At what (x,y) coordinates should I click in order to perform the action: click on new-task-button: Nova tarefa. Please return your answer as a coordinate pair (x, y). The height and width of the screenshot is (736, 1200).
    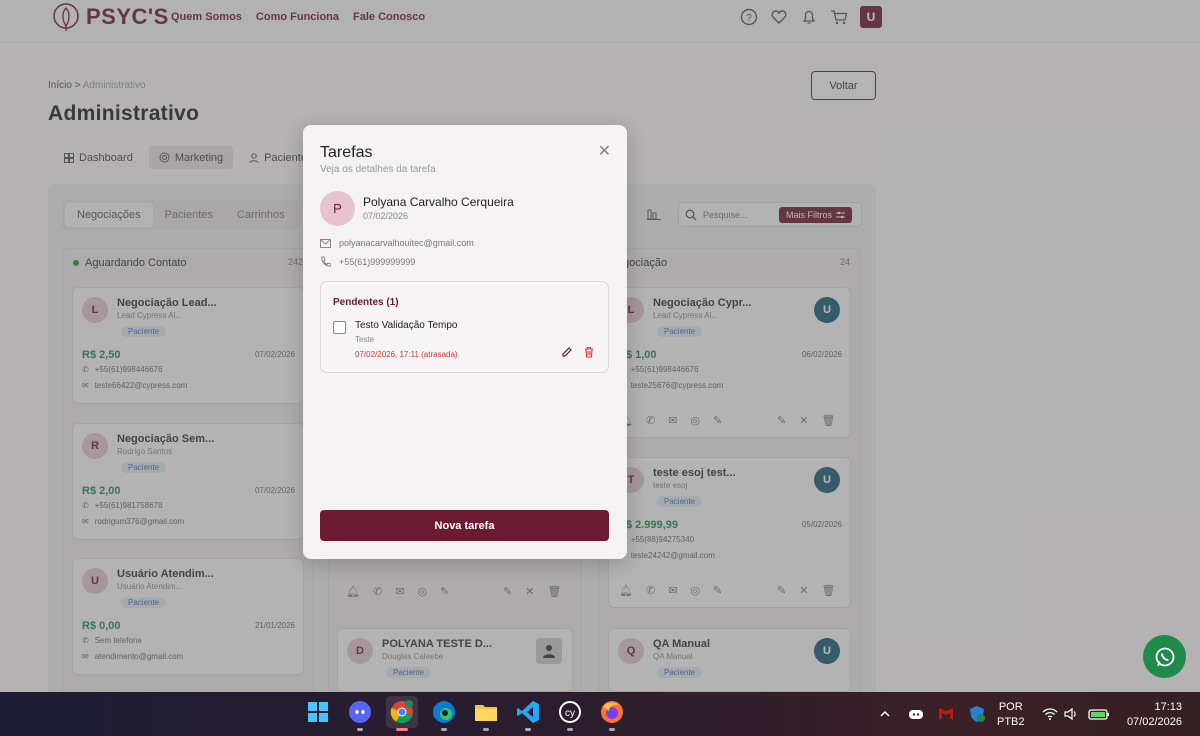
    Looking at the image, I should click on (464, 525).